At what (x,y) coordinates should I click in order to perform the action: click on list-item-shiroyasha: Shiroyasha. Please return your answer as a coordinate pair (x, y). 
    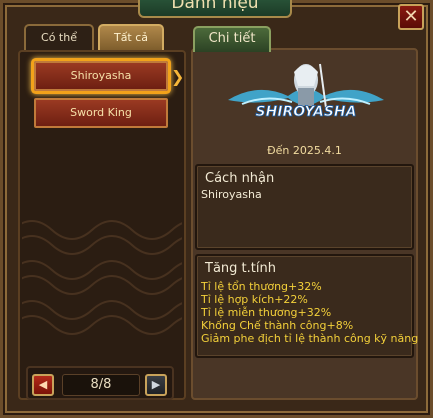
    Looking at the image, I should click on (101, 76).